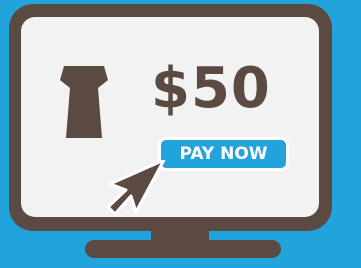 This screenshot has width=361, height=268. I want to click on pay-now-button: PAY NOW, so click(223, 154).